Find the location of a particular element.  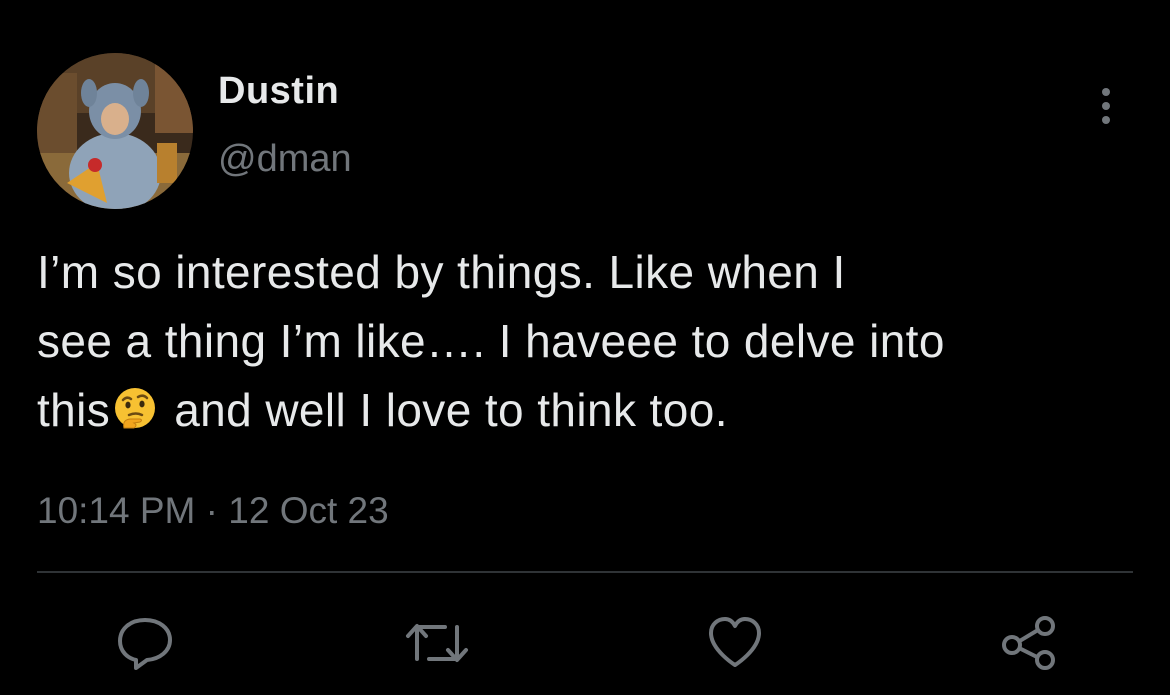

retweet-button is located at coordinates (436, 643).